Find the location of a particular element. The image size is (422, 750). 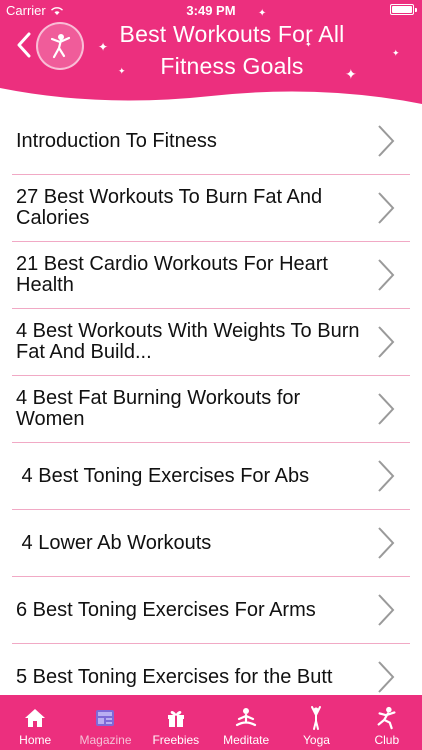

status-bar: Carrier 3:49 PM is located at coordinates (211, 10).